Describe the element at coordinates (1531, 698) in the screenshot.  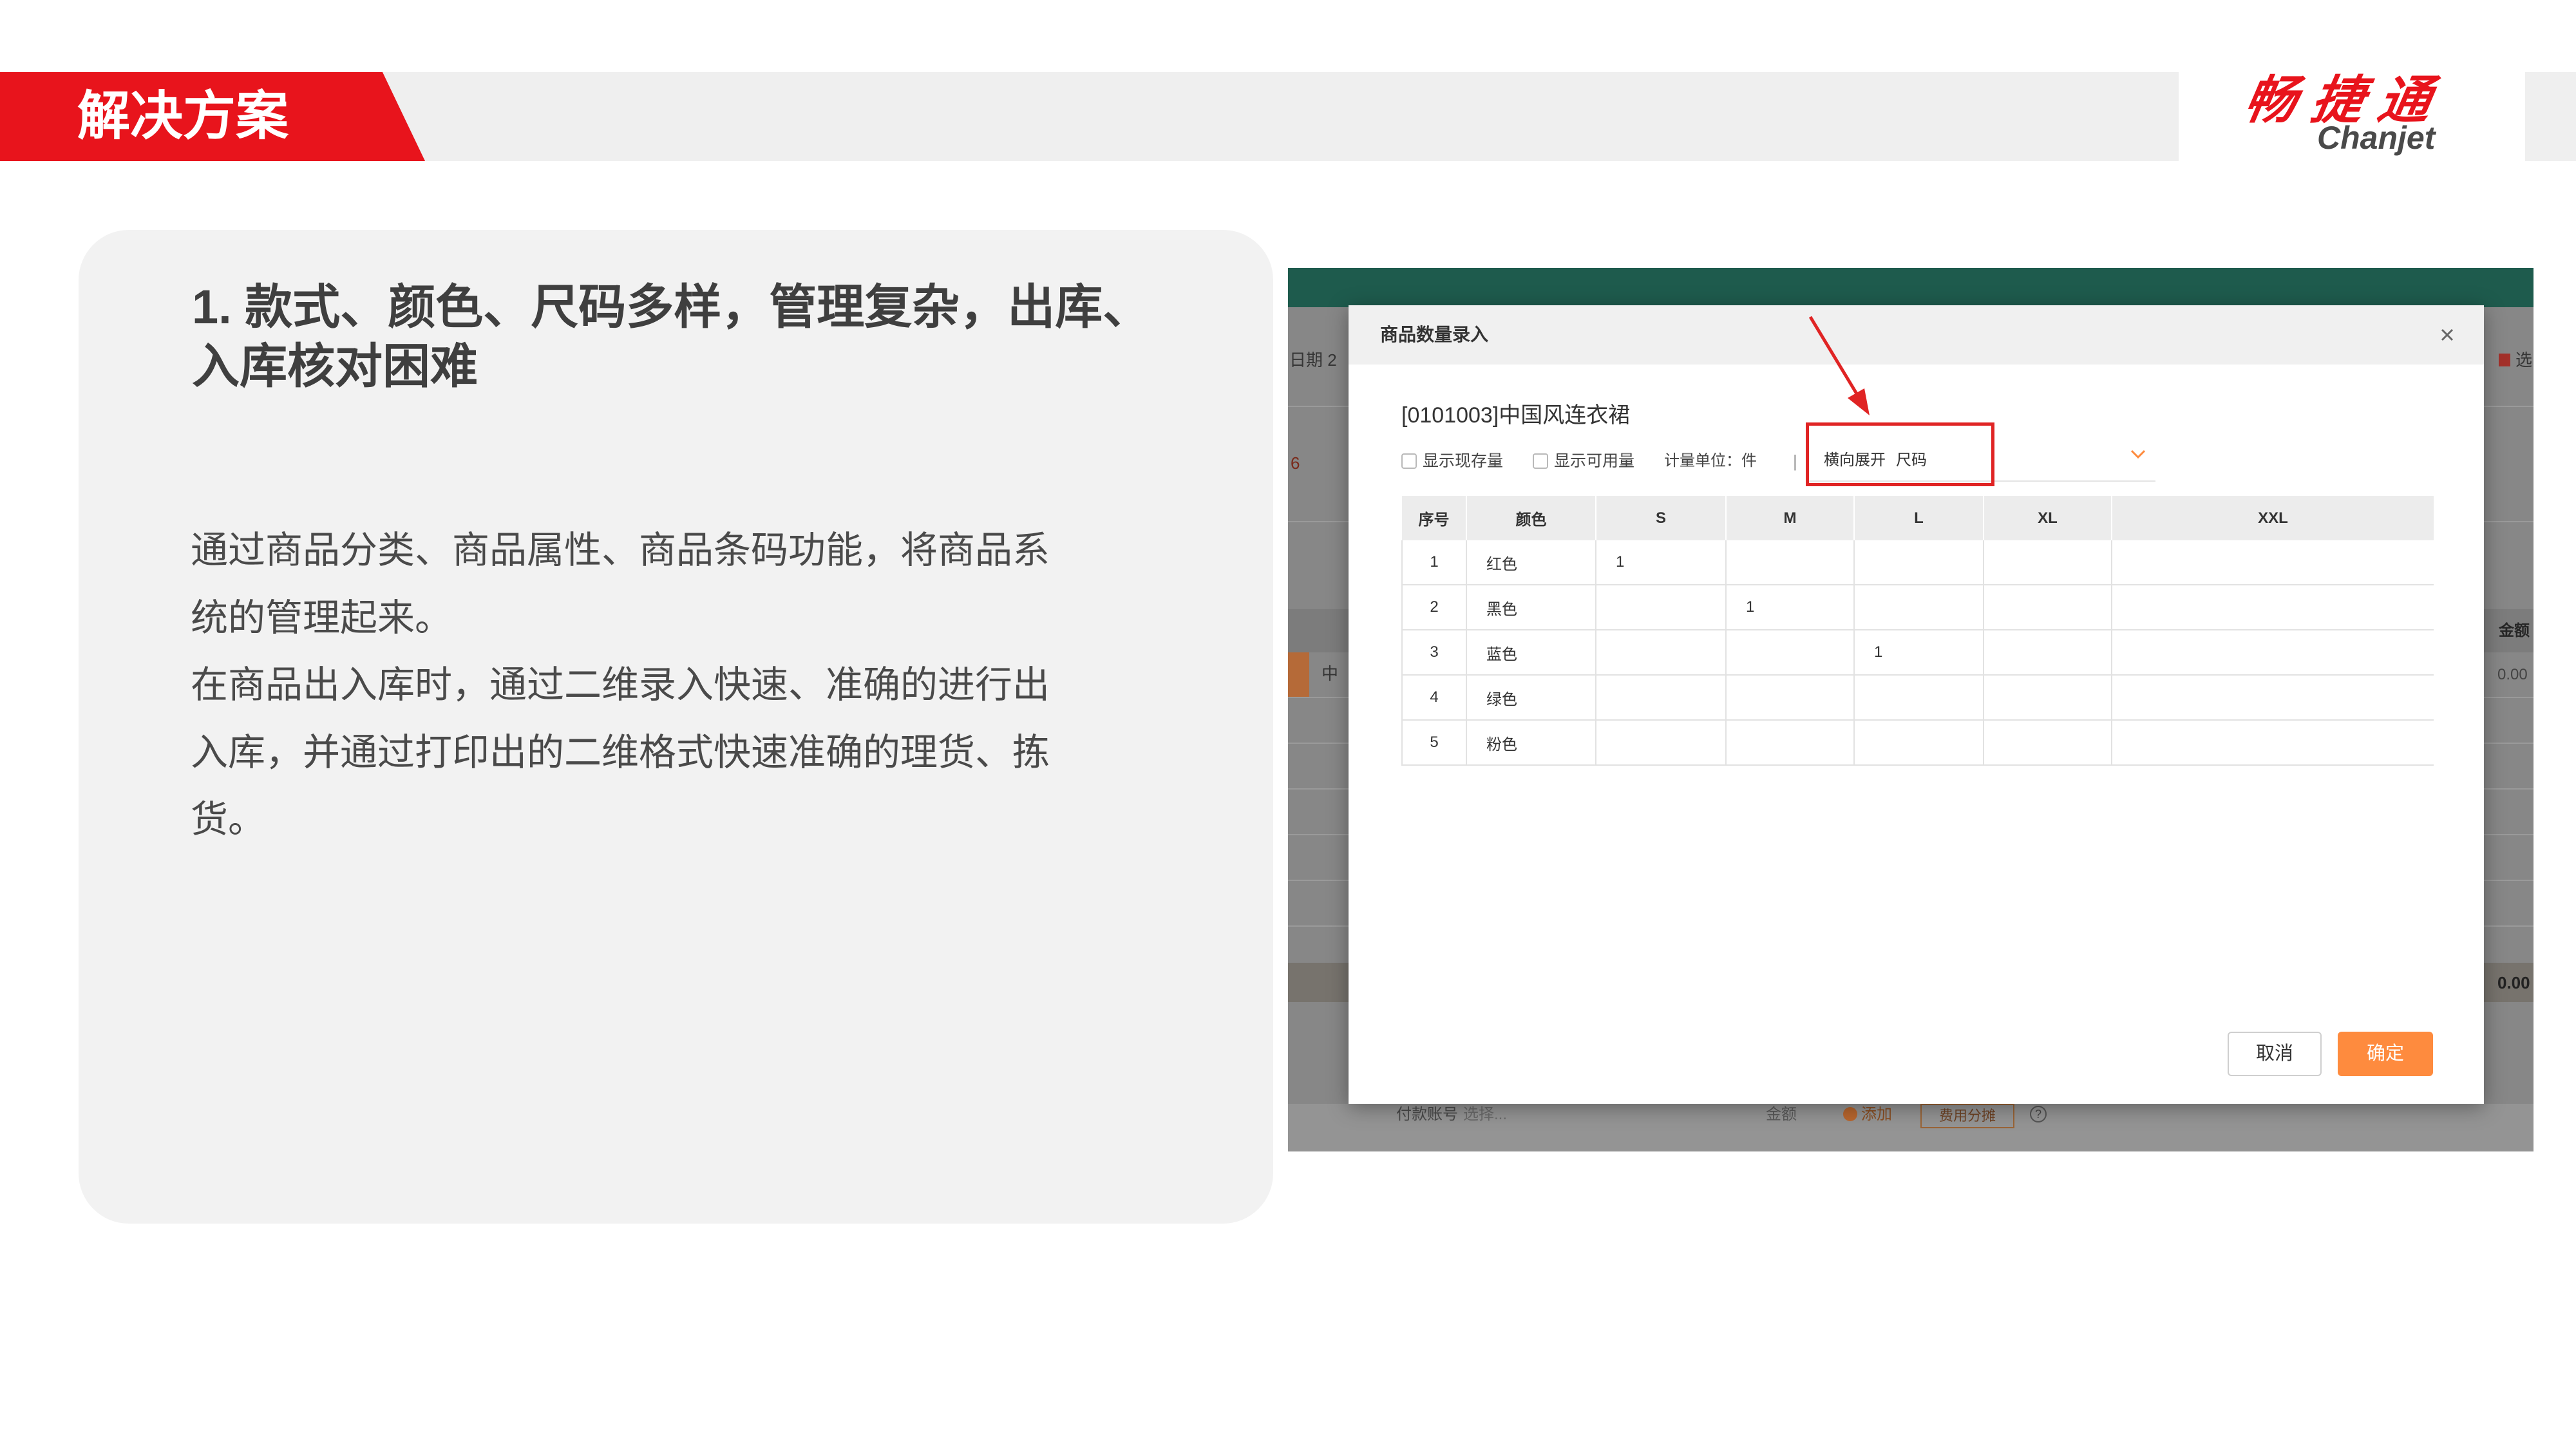
I see `color-cell: 绿色` at that location.